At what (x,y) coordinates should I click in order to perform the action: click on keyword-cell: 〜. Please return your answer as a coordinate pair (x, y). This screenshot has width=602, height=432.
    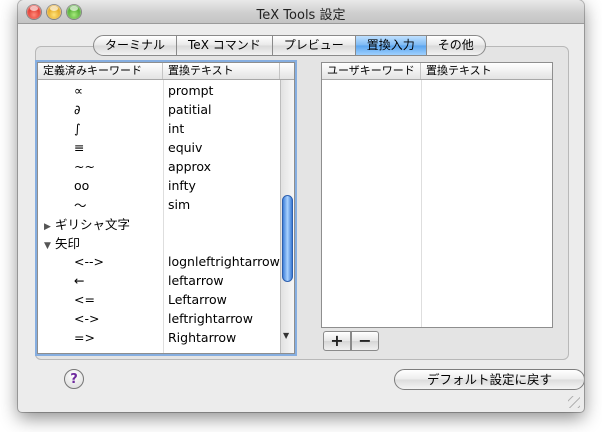
    Looking at the image, I should click on (80, 205).